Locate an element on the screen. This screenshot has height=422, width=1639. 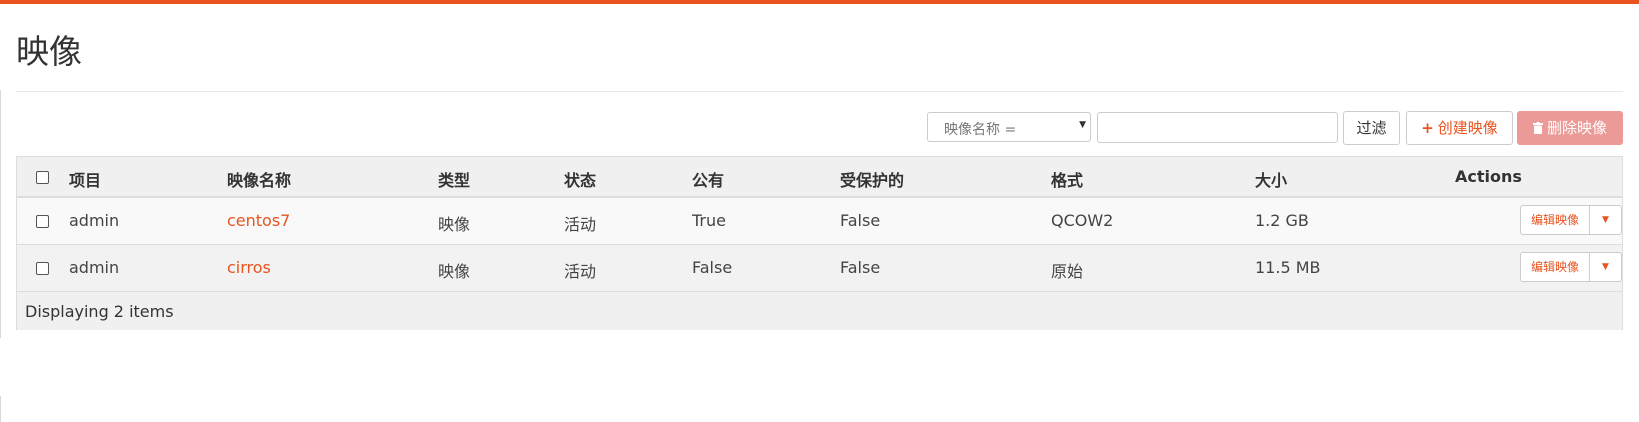
left-border-lower is located at coordinates (0, 409).